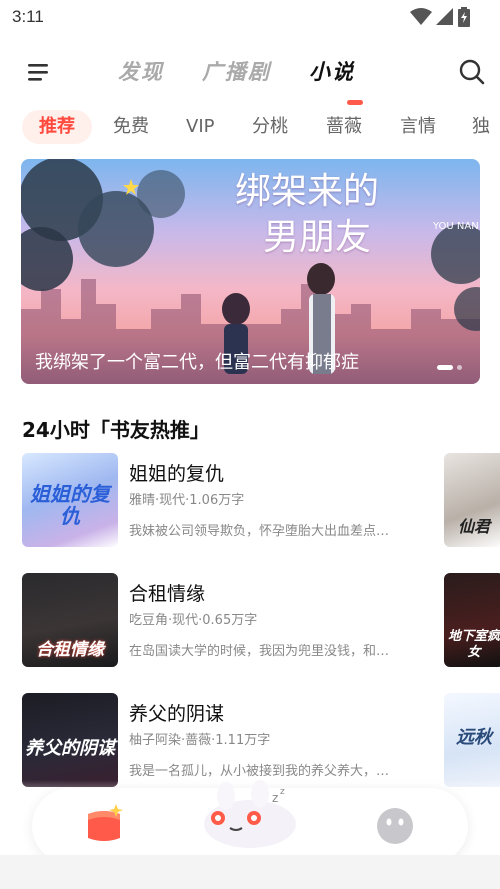 Image resolution: width=500 pixels, height=889 pixels. What do you see at coordinates (177, 714) in the screenshot?
I see `book-title: 养父的阴谋` at bounding box center [177, 714].